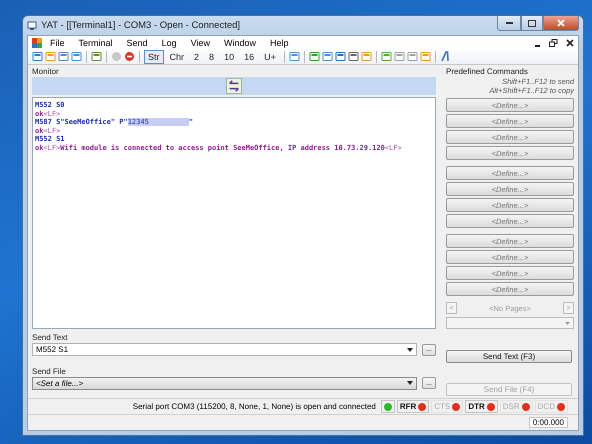 Image resolution: width=592 pixels, height=444 pixels. I want to click on terminal-icon, so click(32, 25).